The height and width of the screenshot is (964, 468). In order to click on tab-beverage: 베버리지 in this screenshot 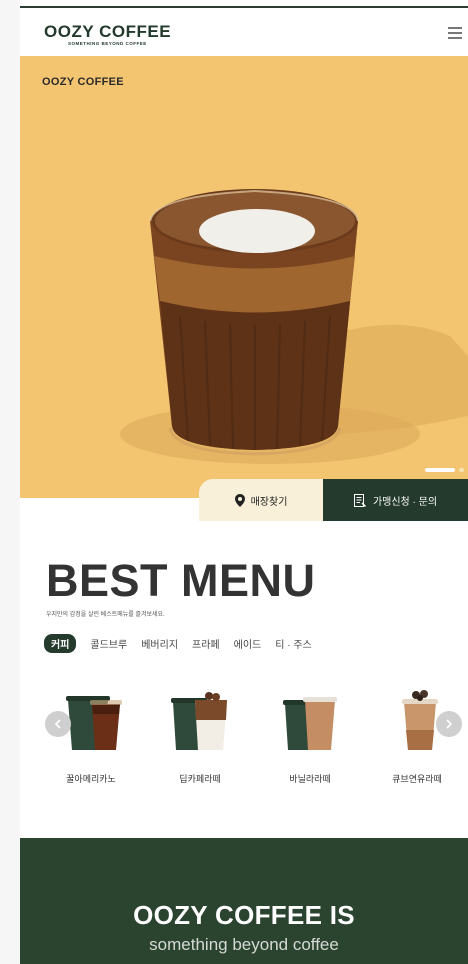, I will do `click(159, 643)`.